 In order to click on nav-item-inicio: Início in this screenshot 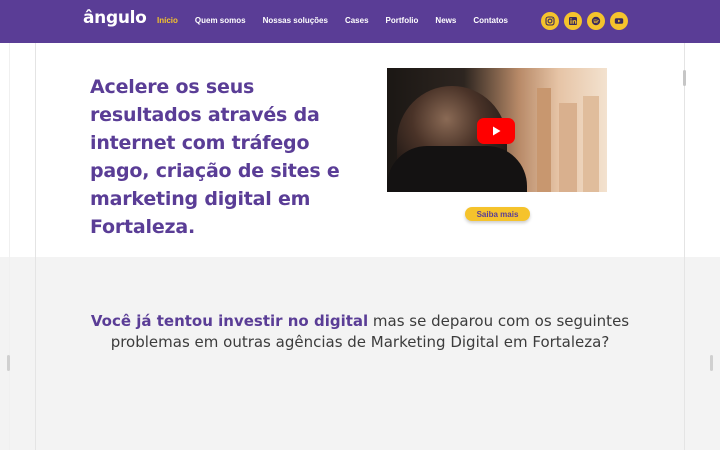, I will do `click(167, 20)`.